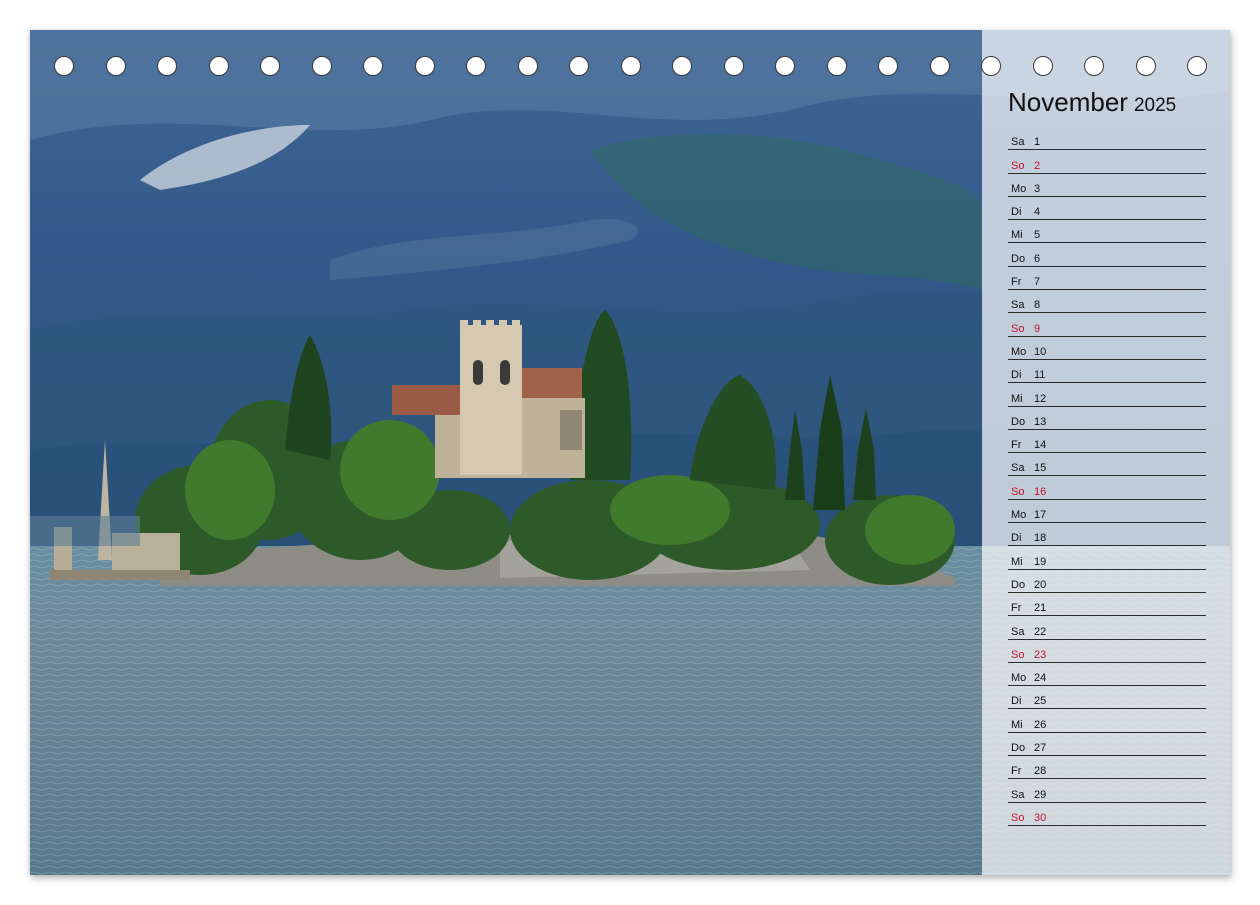 This screenshot has width=1260, height=905. What do you see at coordinates (1040, 515) in the screenshot?
I see `day-number: 17` at bounding box center [1040, 515].